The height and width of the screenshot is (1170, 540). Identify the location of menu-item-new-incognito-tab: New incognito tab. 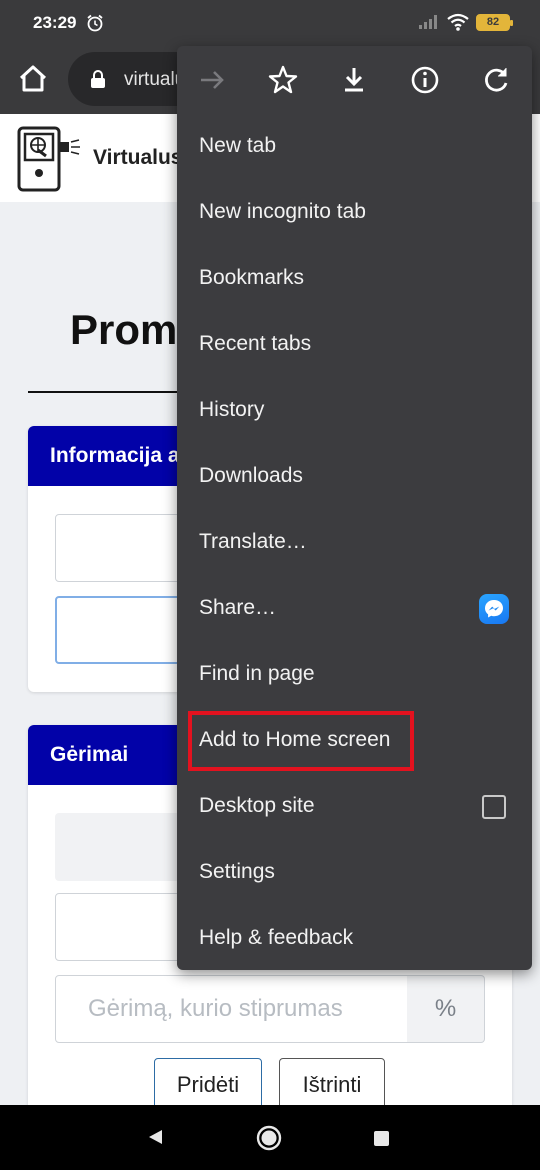
(354, 213).